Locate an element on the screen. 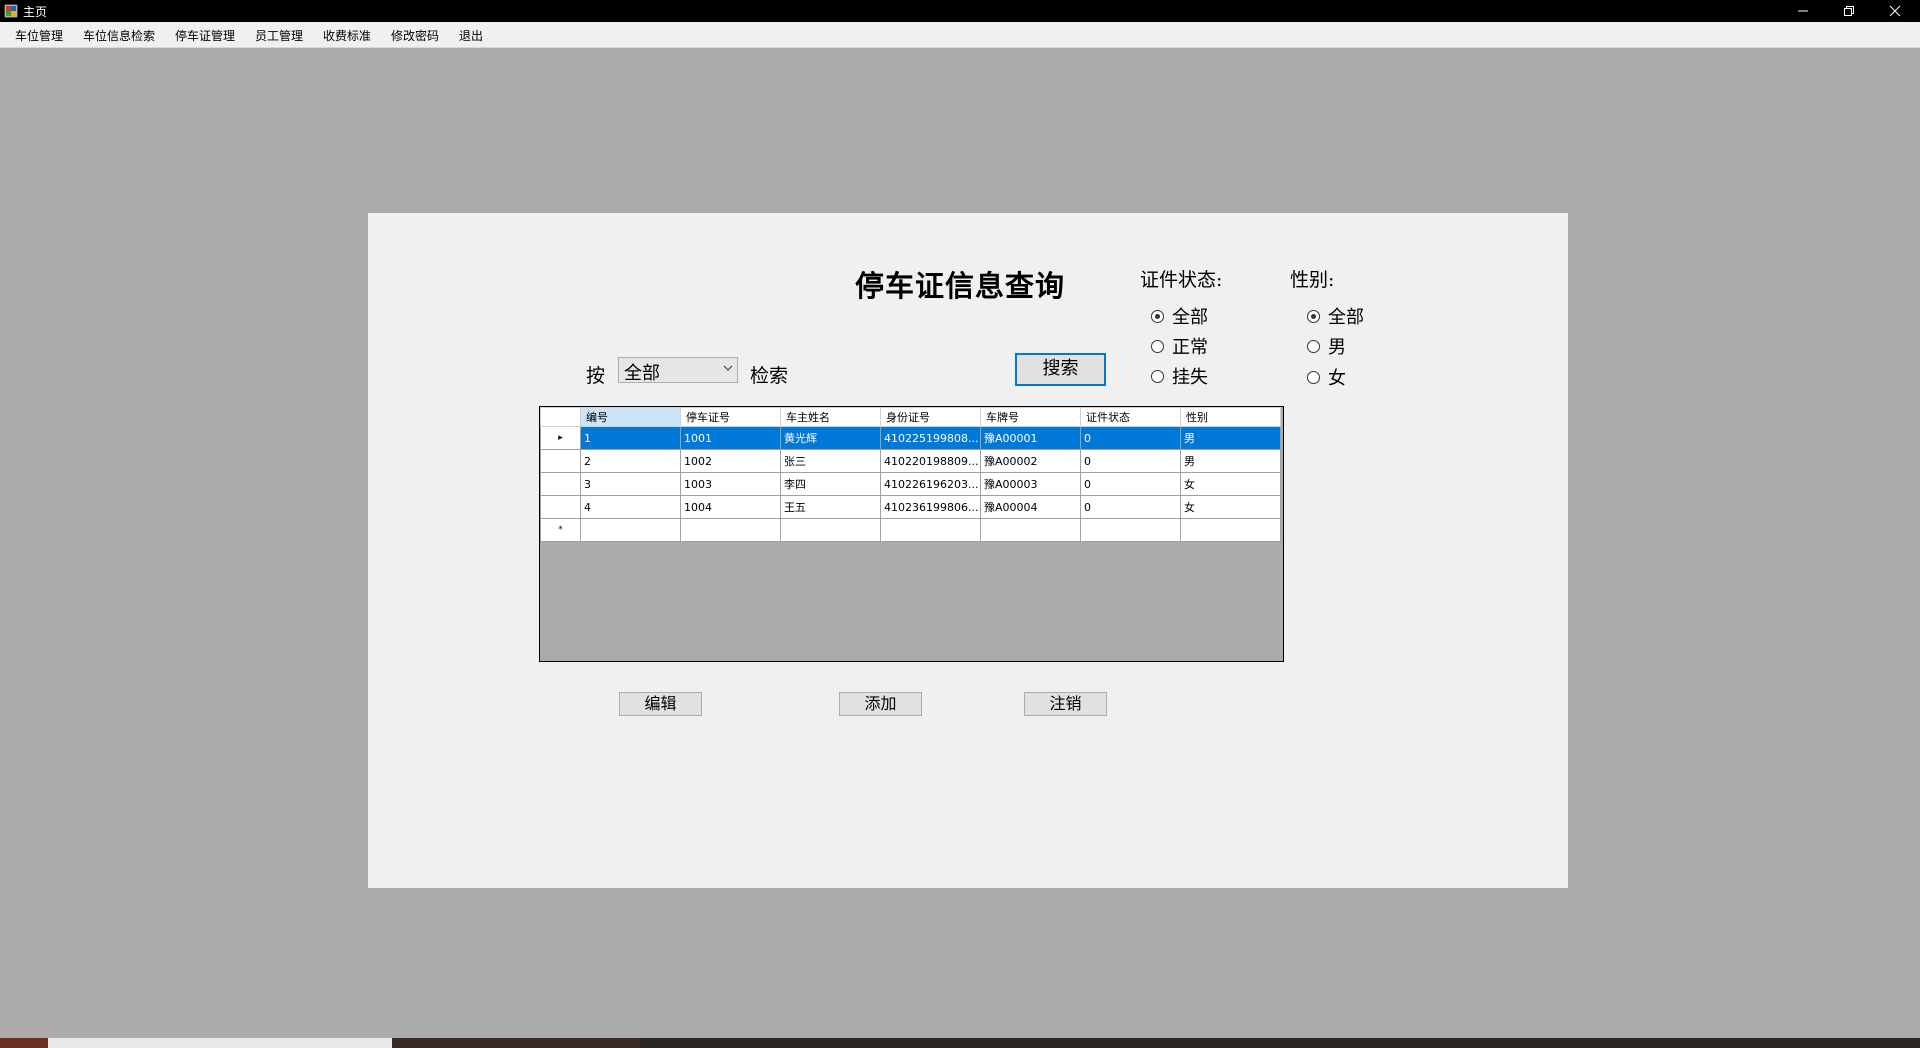  menu-permit-management: 停车证管理 is located at coordinates (205, 35).